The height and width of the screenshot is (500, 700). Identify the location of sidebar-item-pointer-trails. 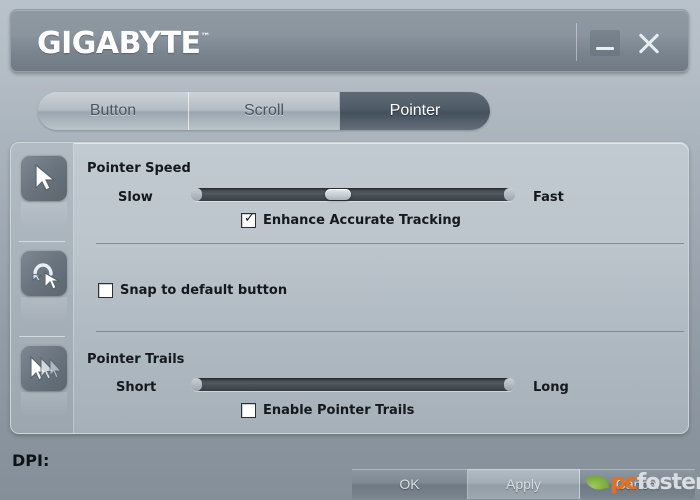
(44, 383).